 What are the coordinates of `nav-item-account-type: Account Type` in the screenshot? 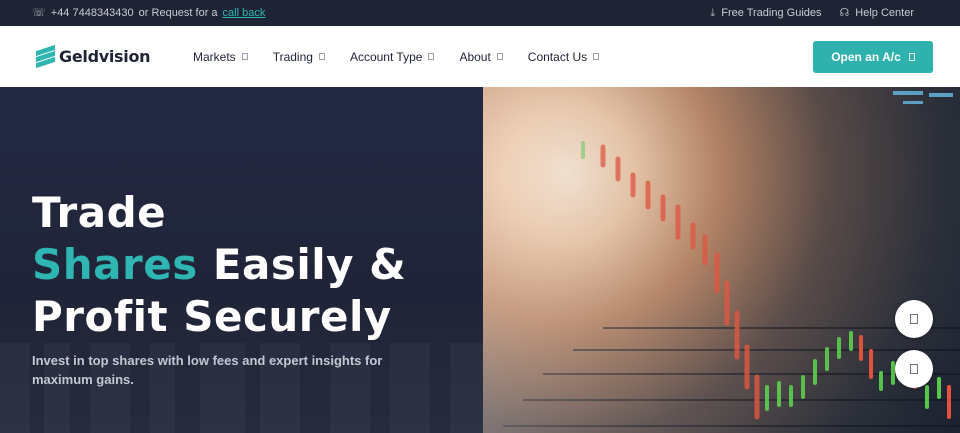 It's located at (392, 57).